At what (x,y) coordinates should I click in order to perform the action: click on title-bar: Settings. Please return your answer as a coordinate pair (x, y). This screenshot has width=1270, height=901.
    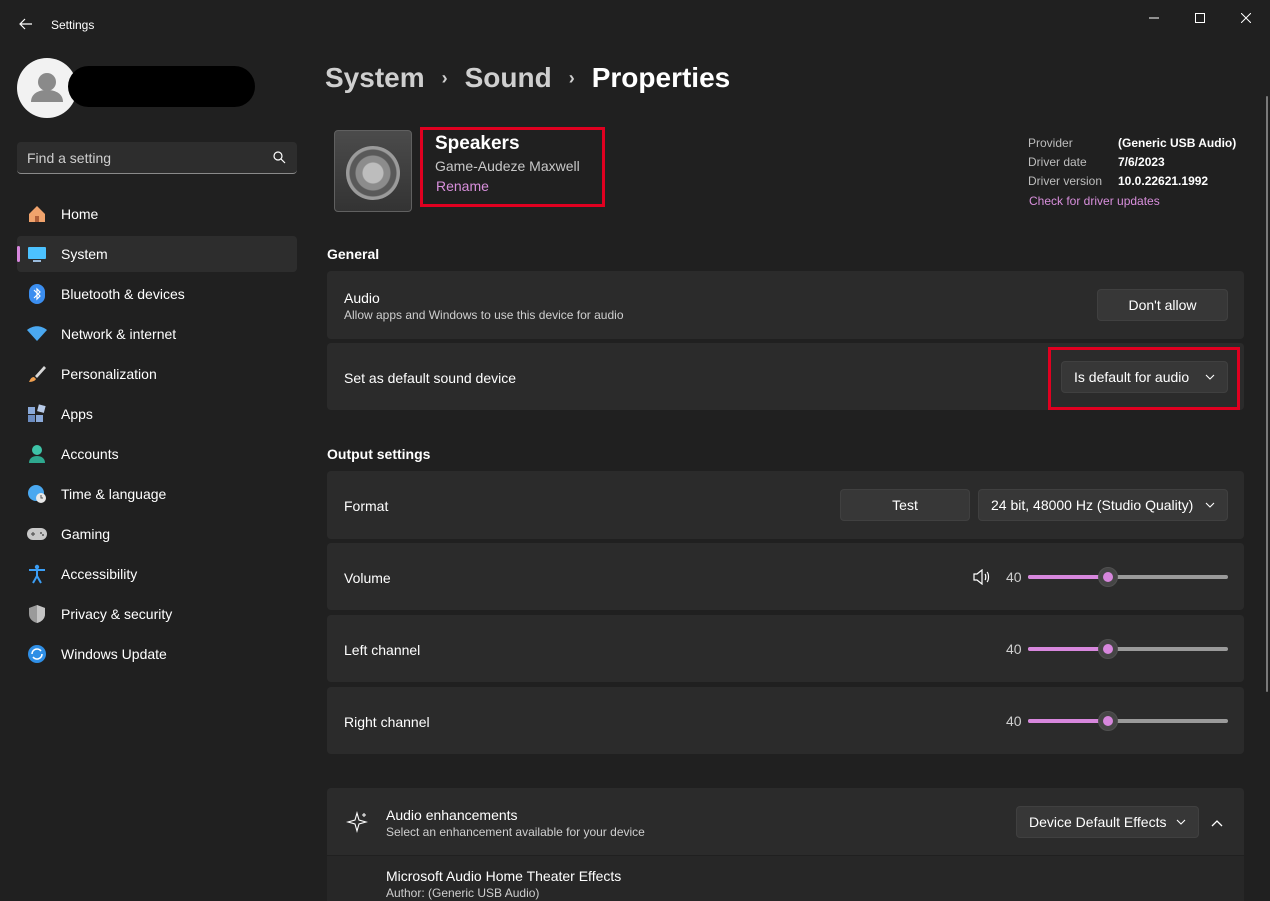
    Looking at the image, I should click on (635, 24).